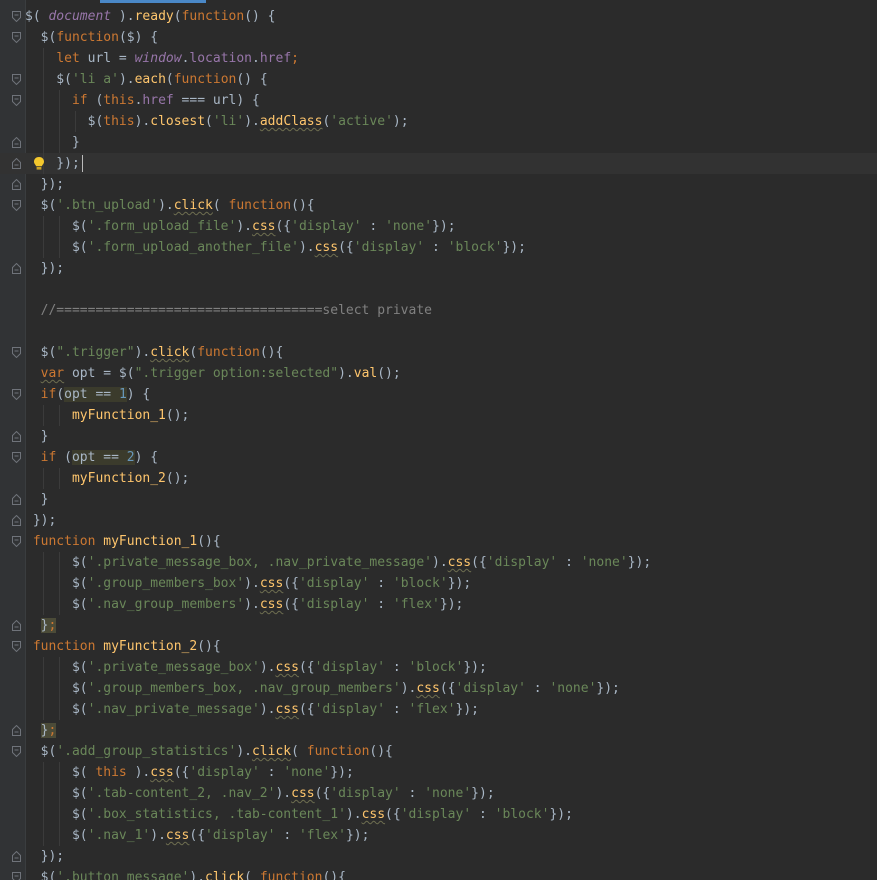 The height and width of the screenshot is (880, 877). I want to click on code-line: $('.button_message').click( function(){, so click(438, 873).